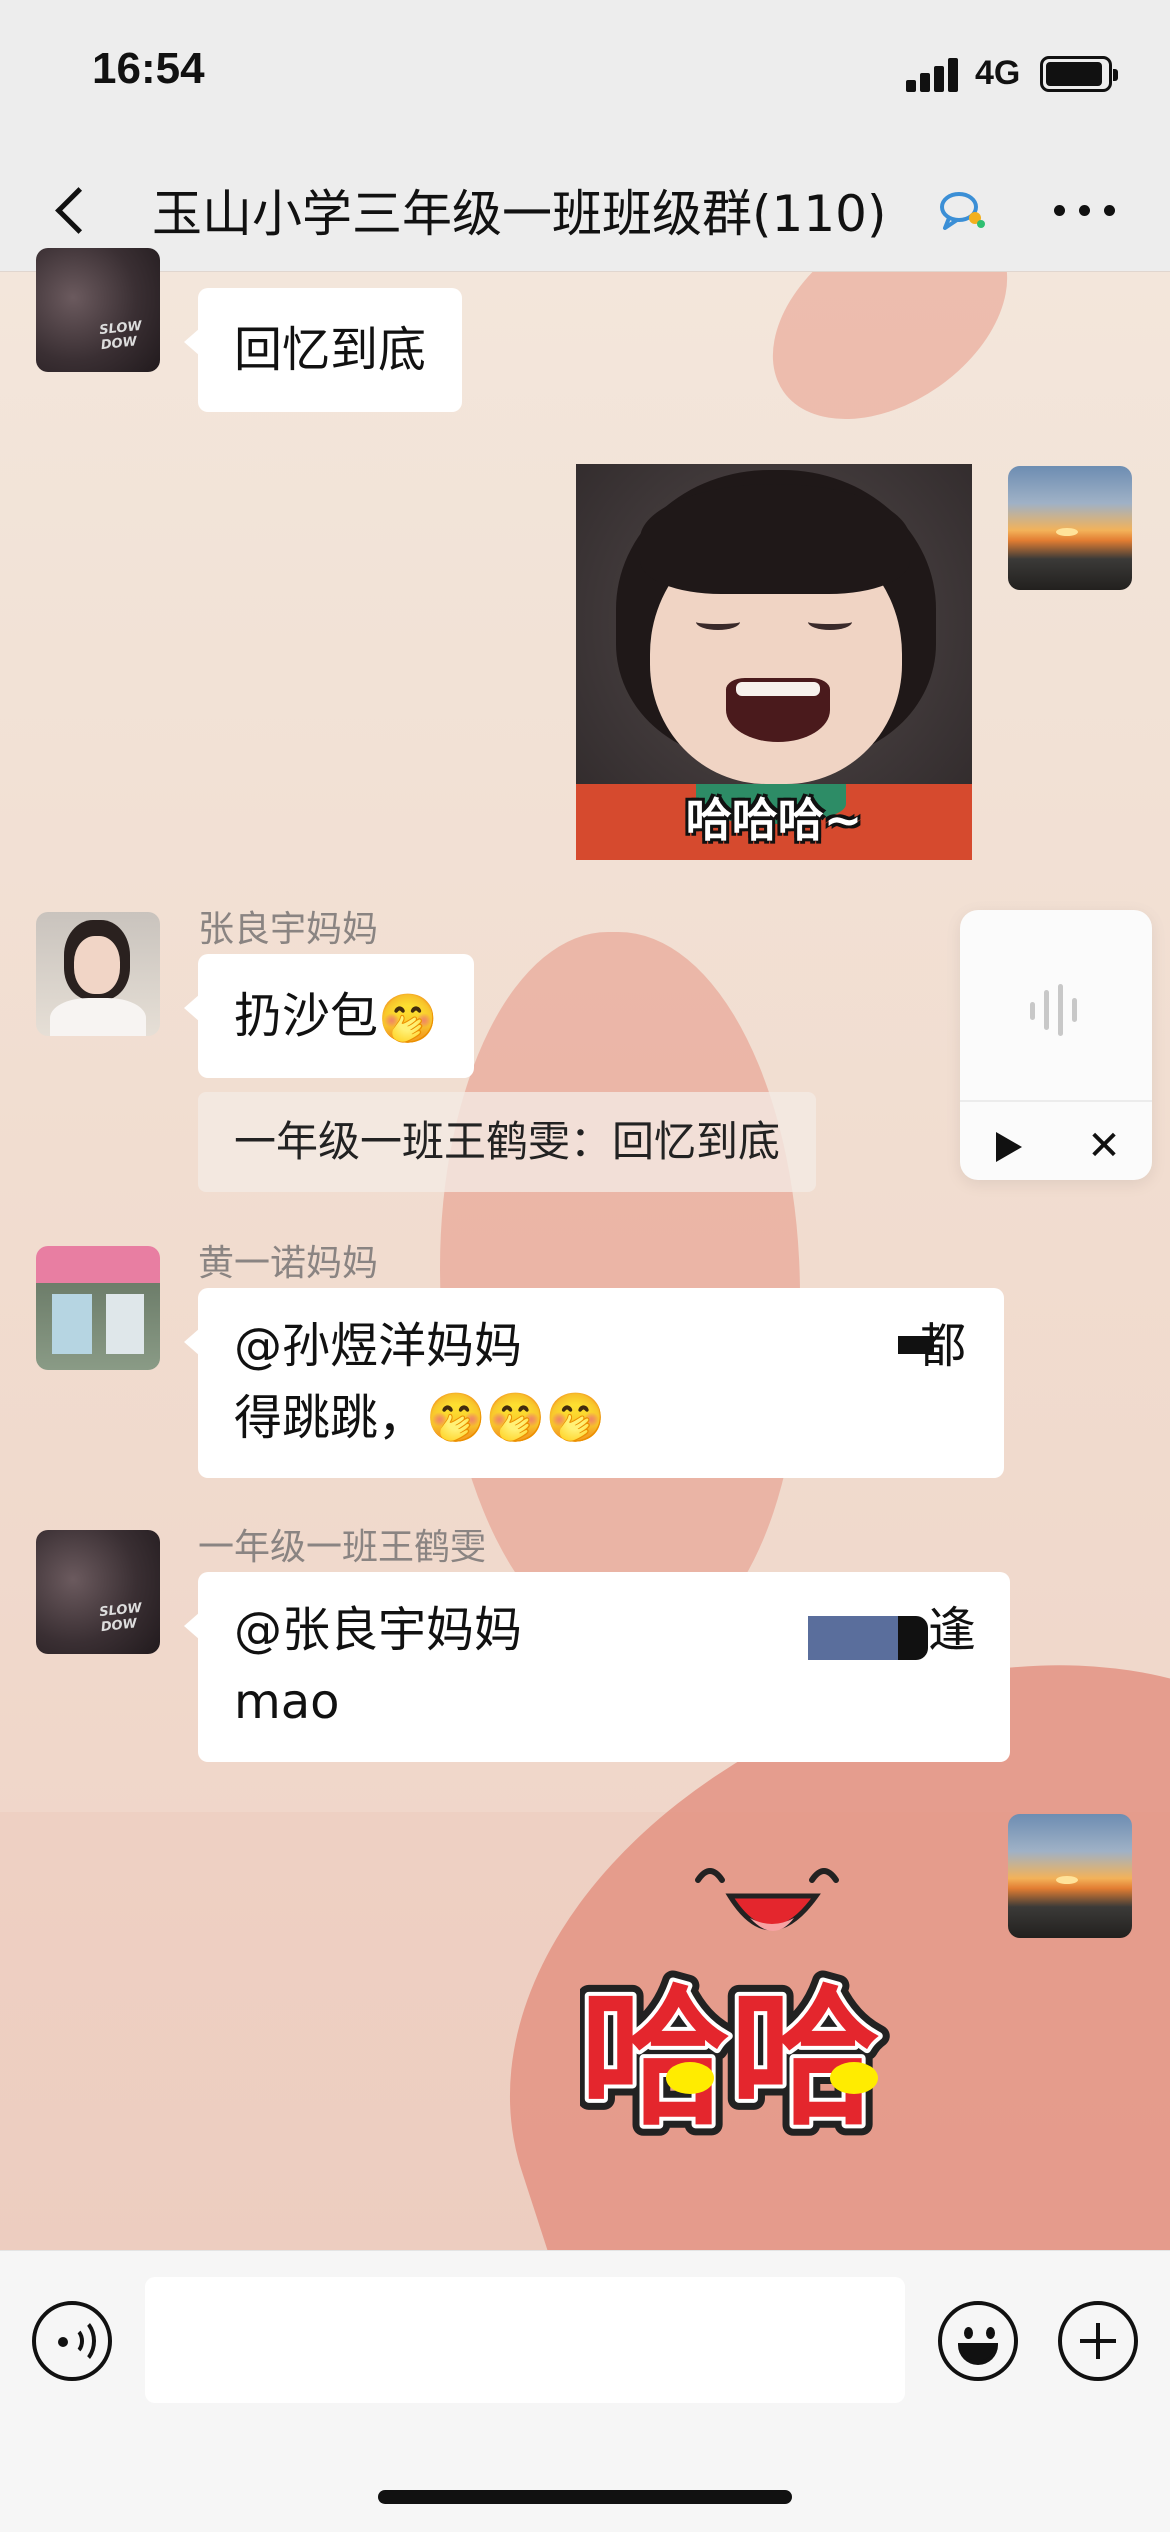 The height and width of the screenshot is (2532, 1170). Describe the element at coordinates (962, 210) in the screenshot. I see `group-chat-icon` at that location.